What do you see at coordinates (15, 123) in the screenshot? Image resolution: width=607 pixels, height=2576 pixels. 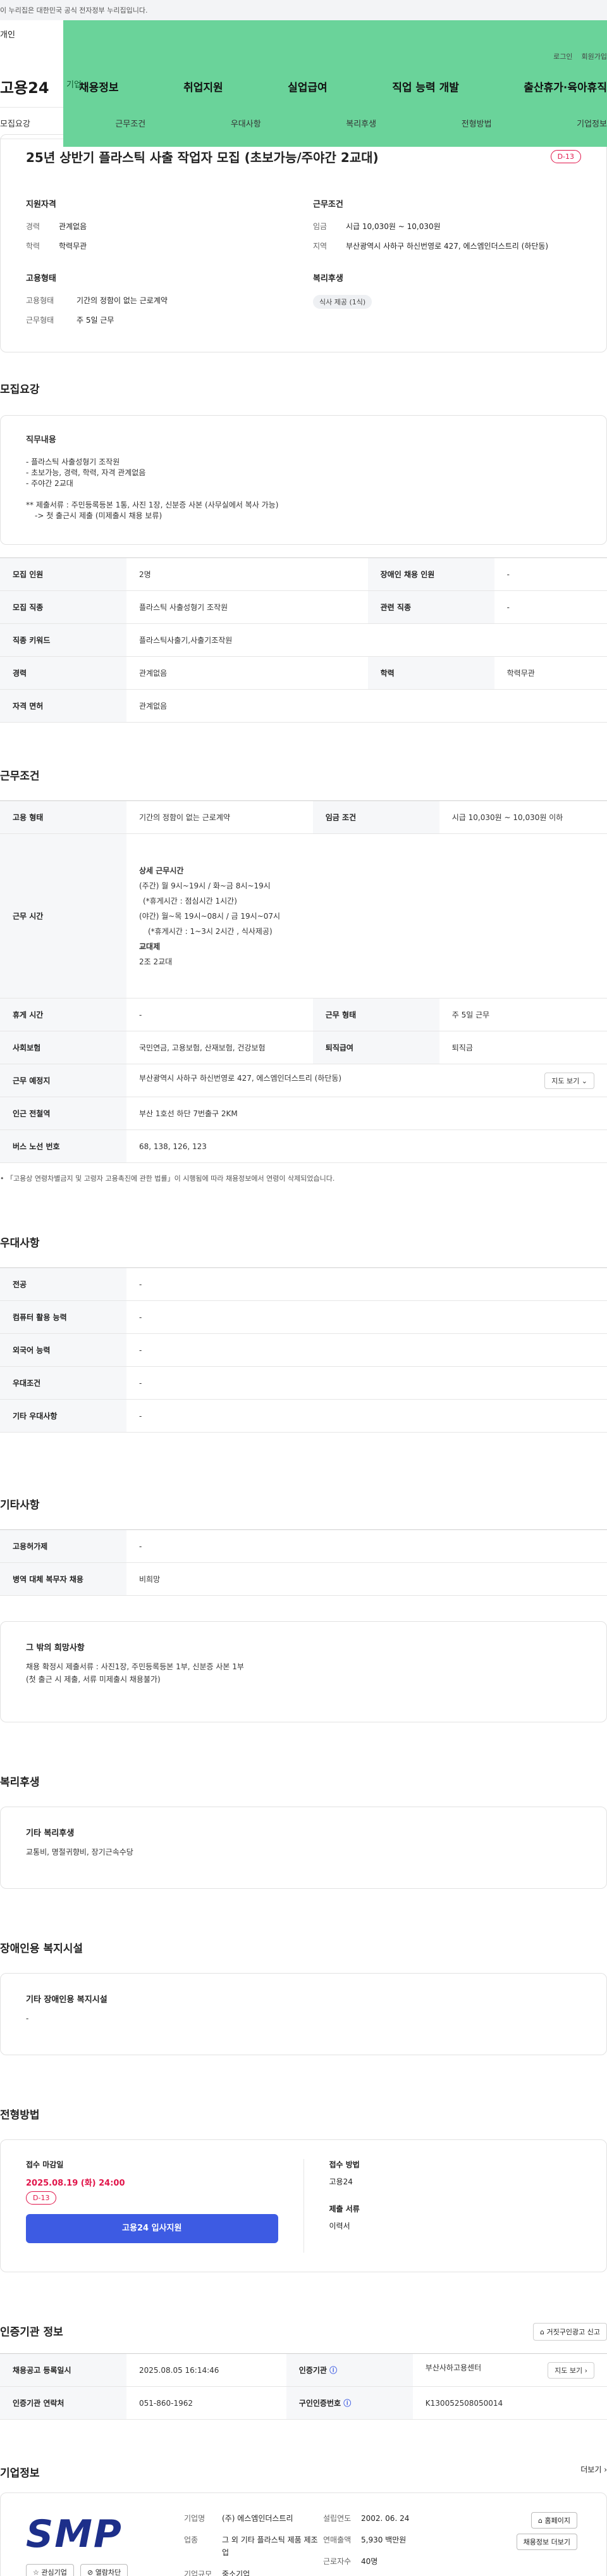 I see `subnav-recruit: 모집요강` at bounding box center [15, 123].